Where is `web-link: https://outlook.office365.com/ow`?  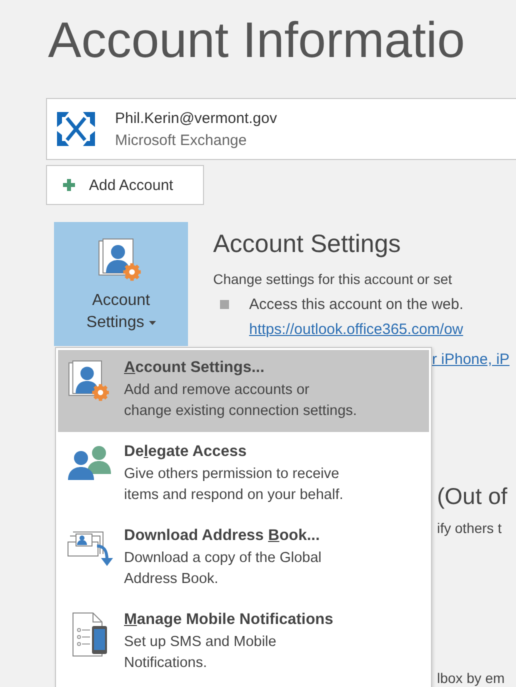 web-link: https://outlook.office365.com/ow is located at coordinates (382, 329).